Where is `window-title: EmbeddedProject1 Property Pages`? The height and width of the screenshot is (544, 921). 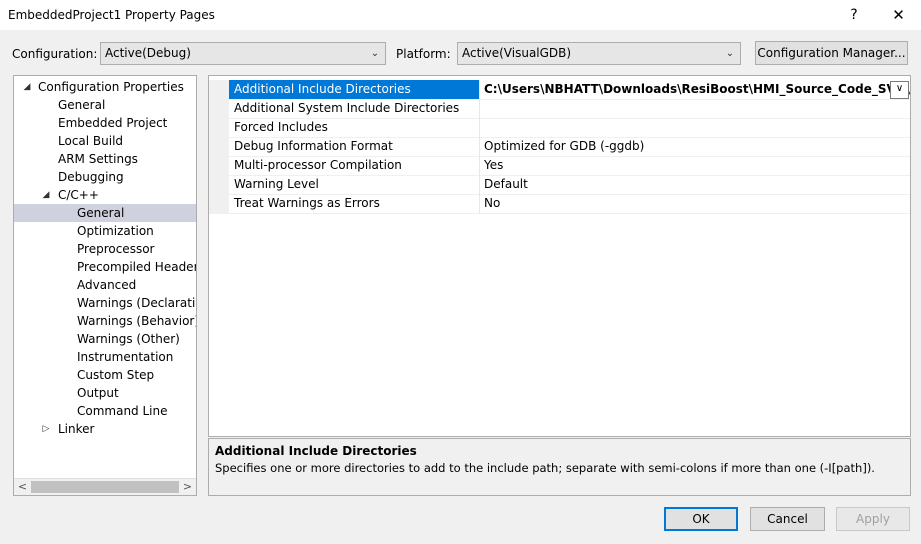 window-title: EmbeddedProject1 Property Pages is located at coordinates (111, 15).